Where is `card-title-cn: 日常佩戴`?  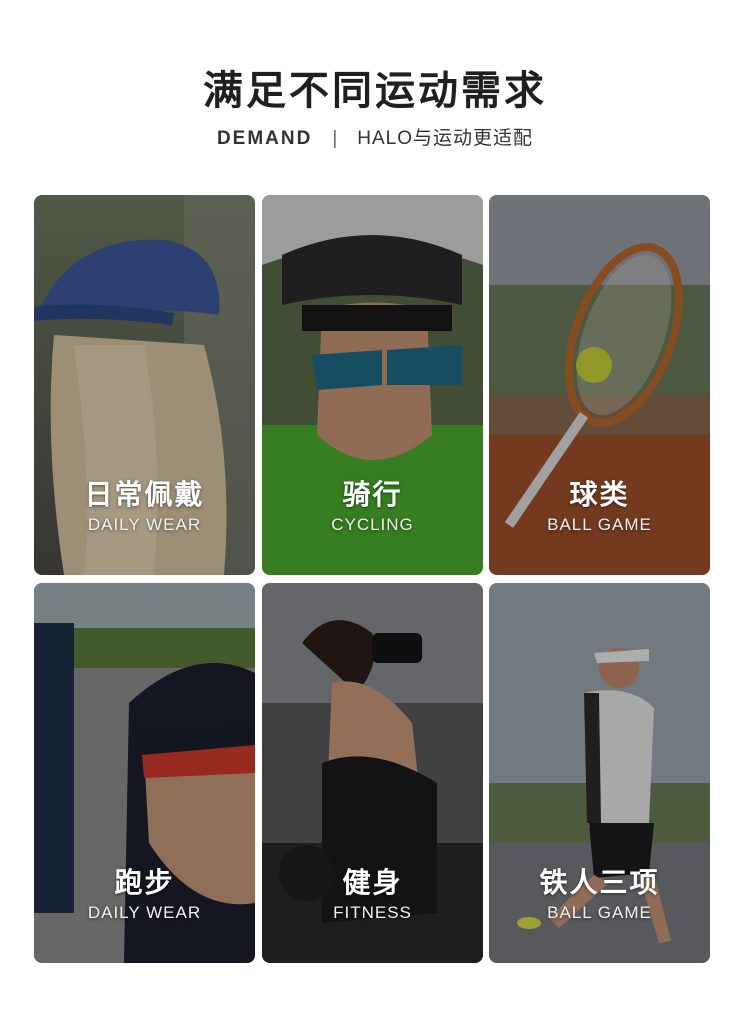
card-title-cn: 日常佩戴 is located at coordinates (144, 494).